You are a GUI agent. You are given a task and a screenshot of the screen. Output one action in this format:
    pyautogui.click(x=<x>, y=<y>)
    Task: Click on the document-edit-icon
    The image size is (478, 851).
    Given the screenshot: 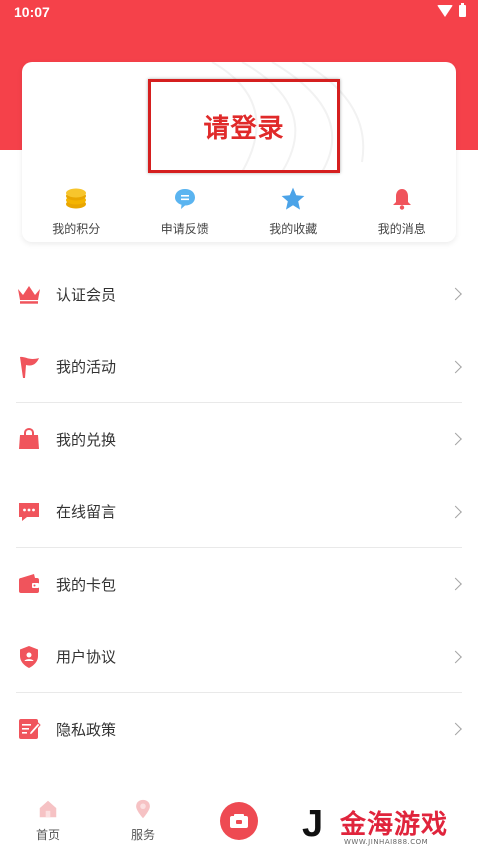 What is the action you would take?
    pyautogui.click(x=29, y=729)
    